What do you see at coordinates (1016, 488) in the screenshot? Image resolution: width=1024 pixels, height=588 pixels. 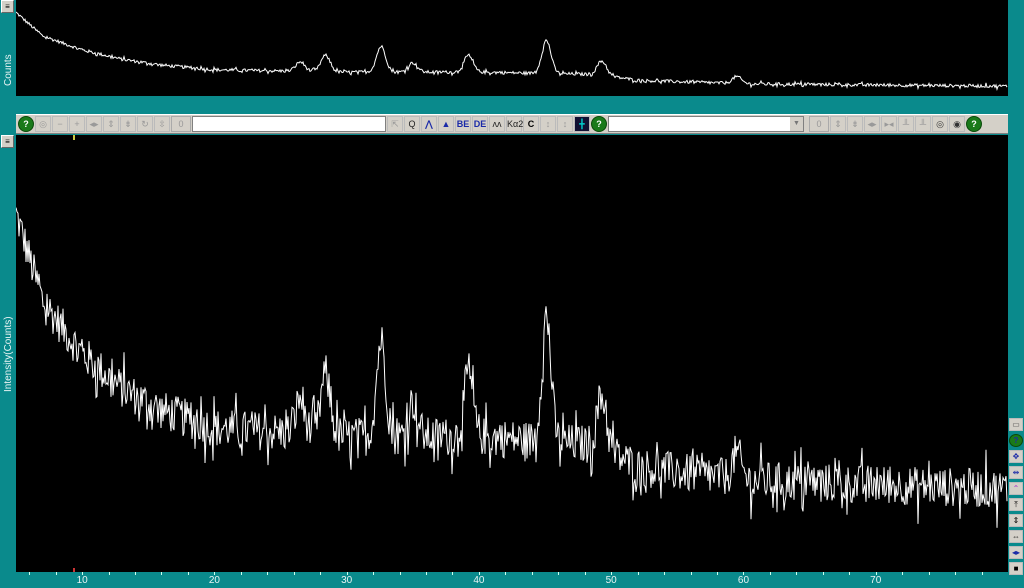 I see `up-icon: ⌃` at bounding box center [1016, 488].